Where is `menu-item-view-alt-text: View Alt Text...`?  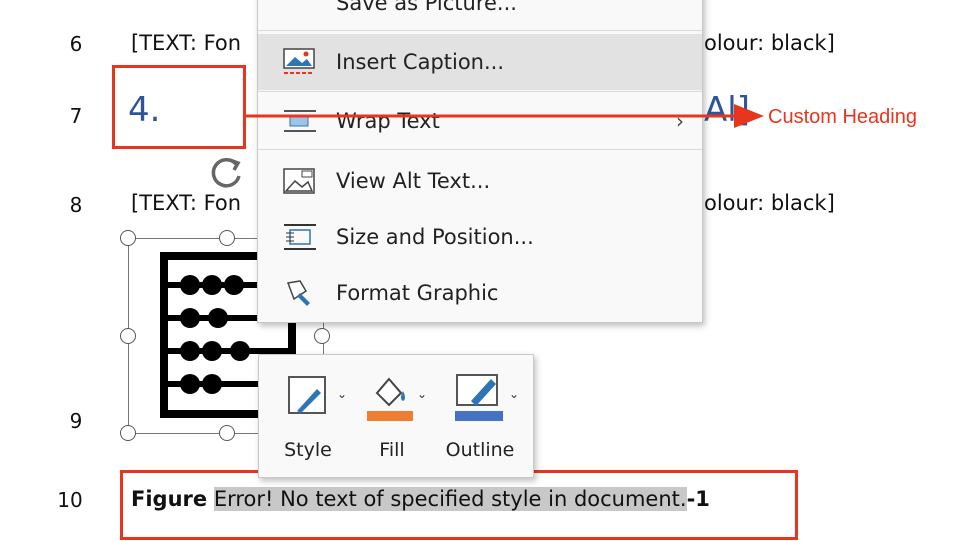
menu-item-view-alt-text: View Alt Text... is located at coordinates (480, 181).